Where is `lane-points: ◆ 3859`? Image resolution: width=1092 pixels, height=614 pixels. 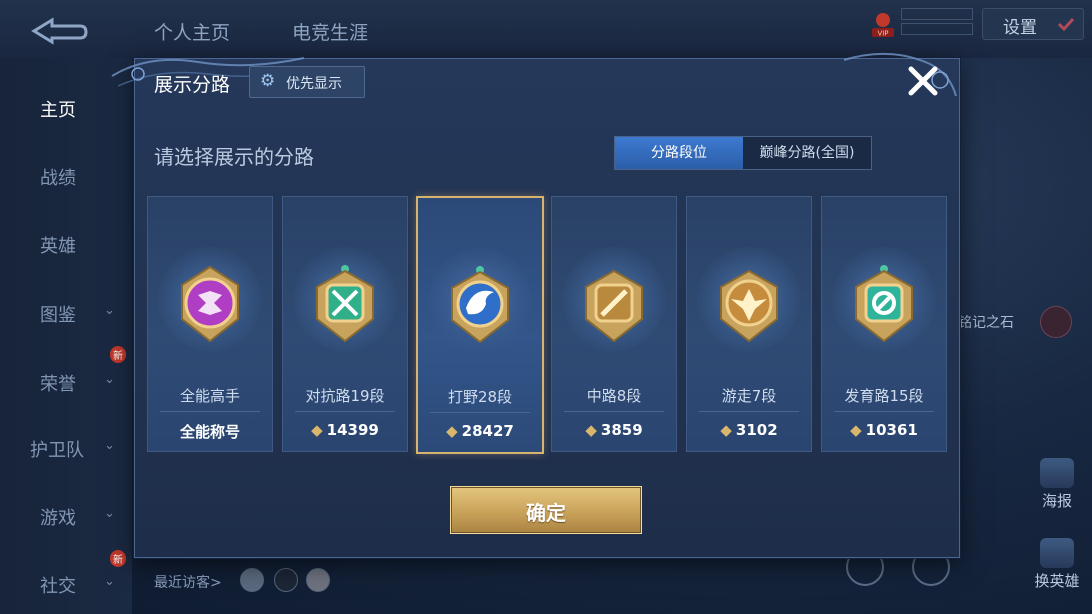
lane-points: ◆ 3859 is located at coordinates (614, 430).